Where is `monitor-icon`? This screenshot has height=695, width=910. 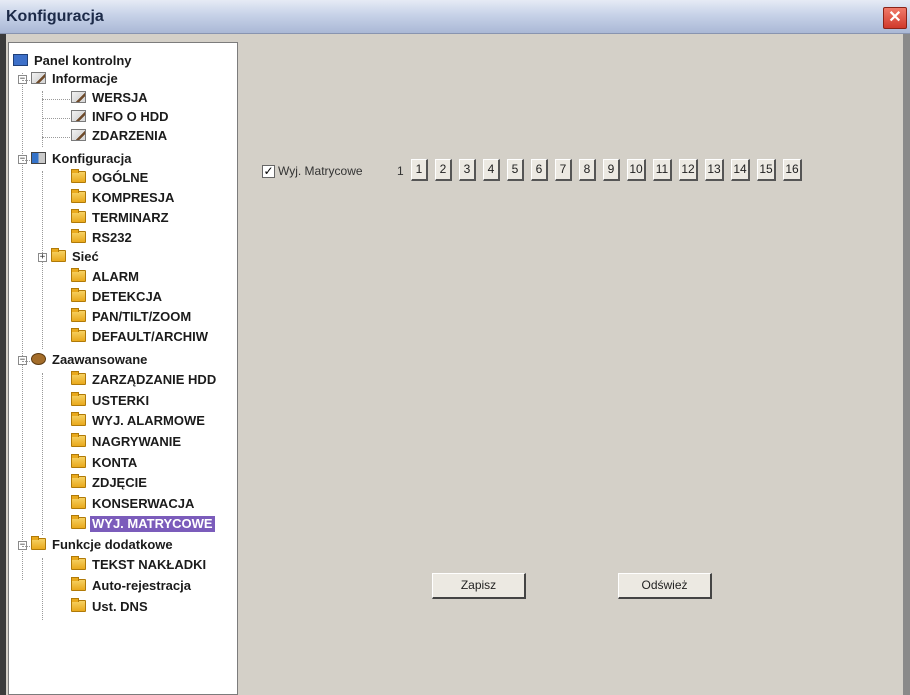
monitor-icon is located at coordinates (20, 60).